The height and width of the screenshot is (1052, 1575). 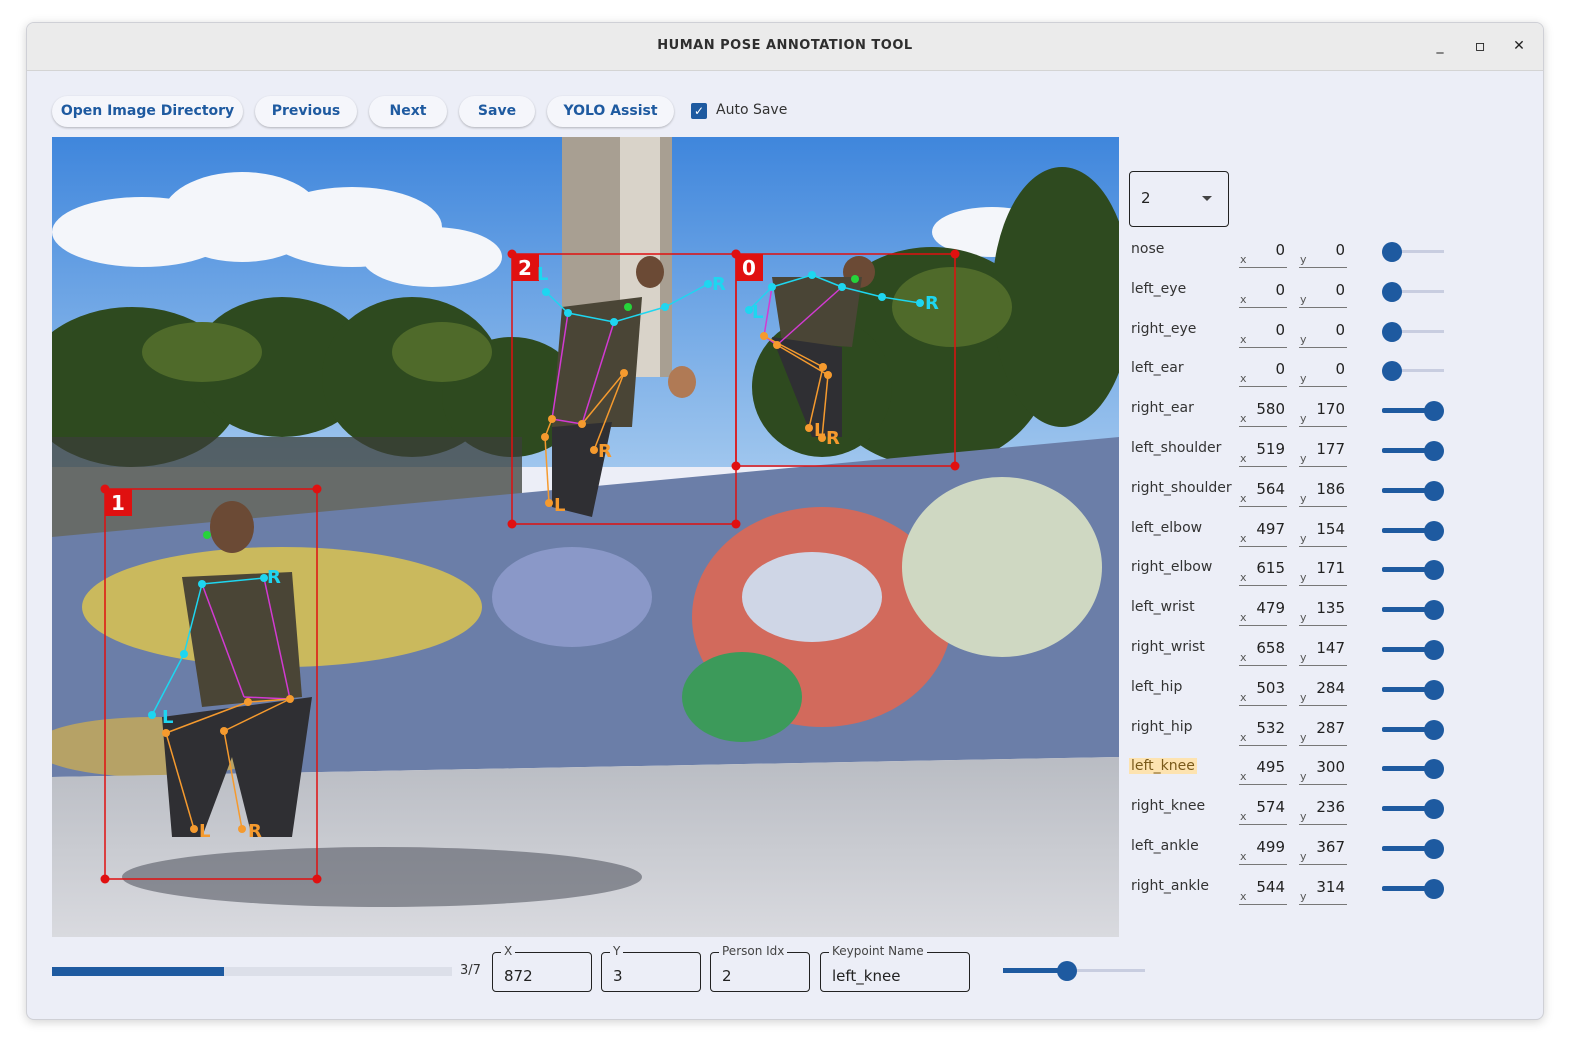 What do you see at coordinates (408, 111) in the screenshot?
I see `next-button: Next` at bounding box center [408, 111].